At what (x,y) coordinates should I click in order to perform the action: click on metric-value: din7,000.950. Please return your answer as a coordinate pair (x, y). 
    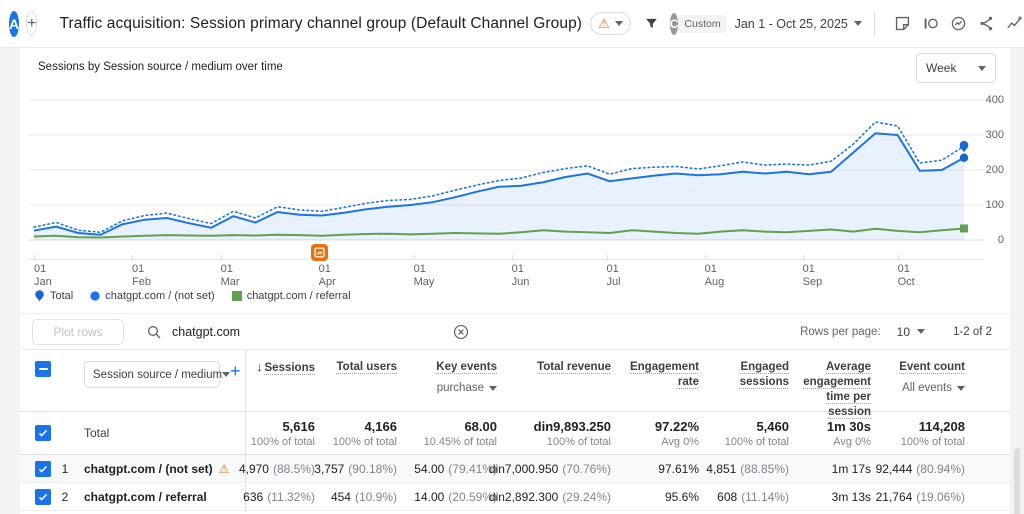
    Looking at the image, I should click on (523, 468).